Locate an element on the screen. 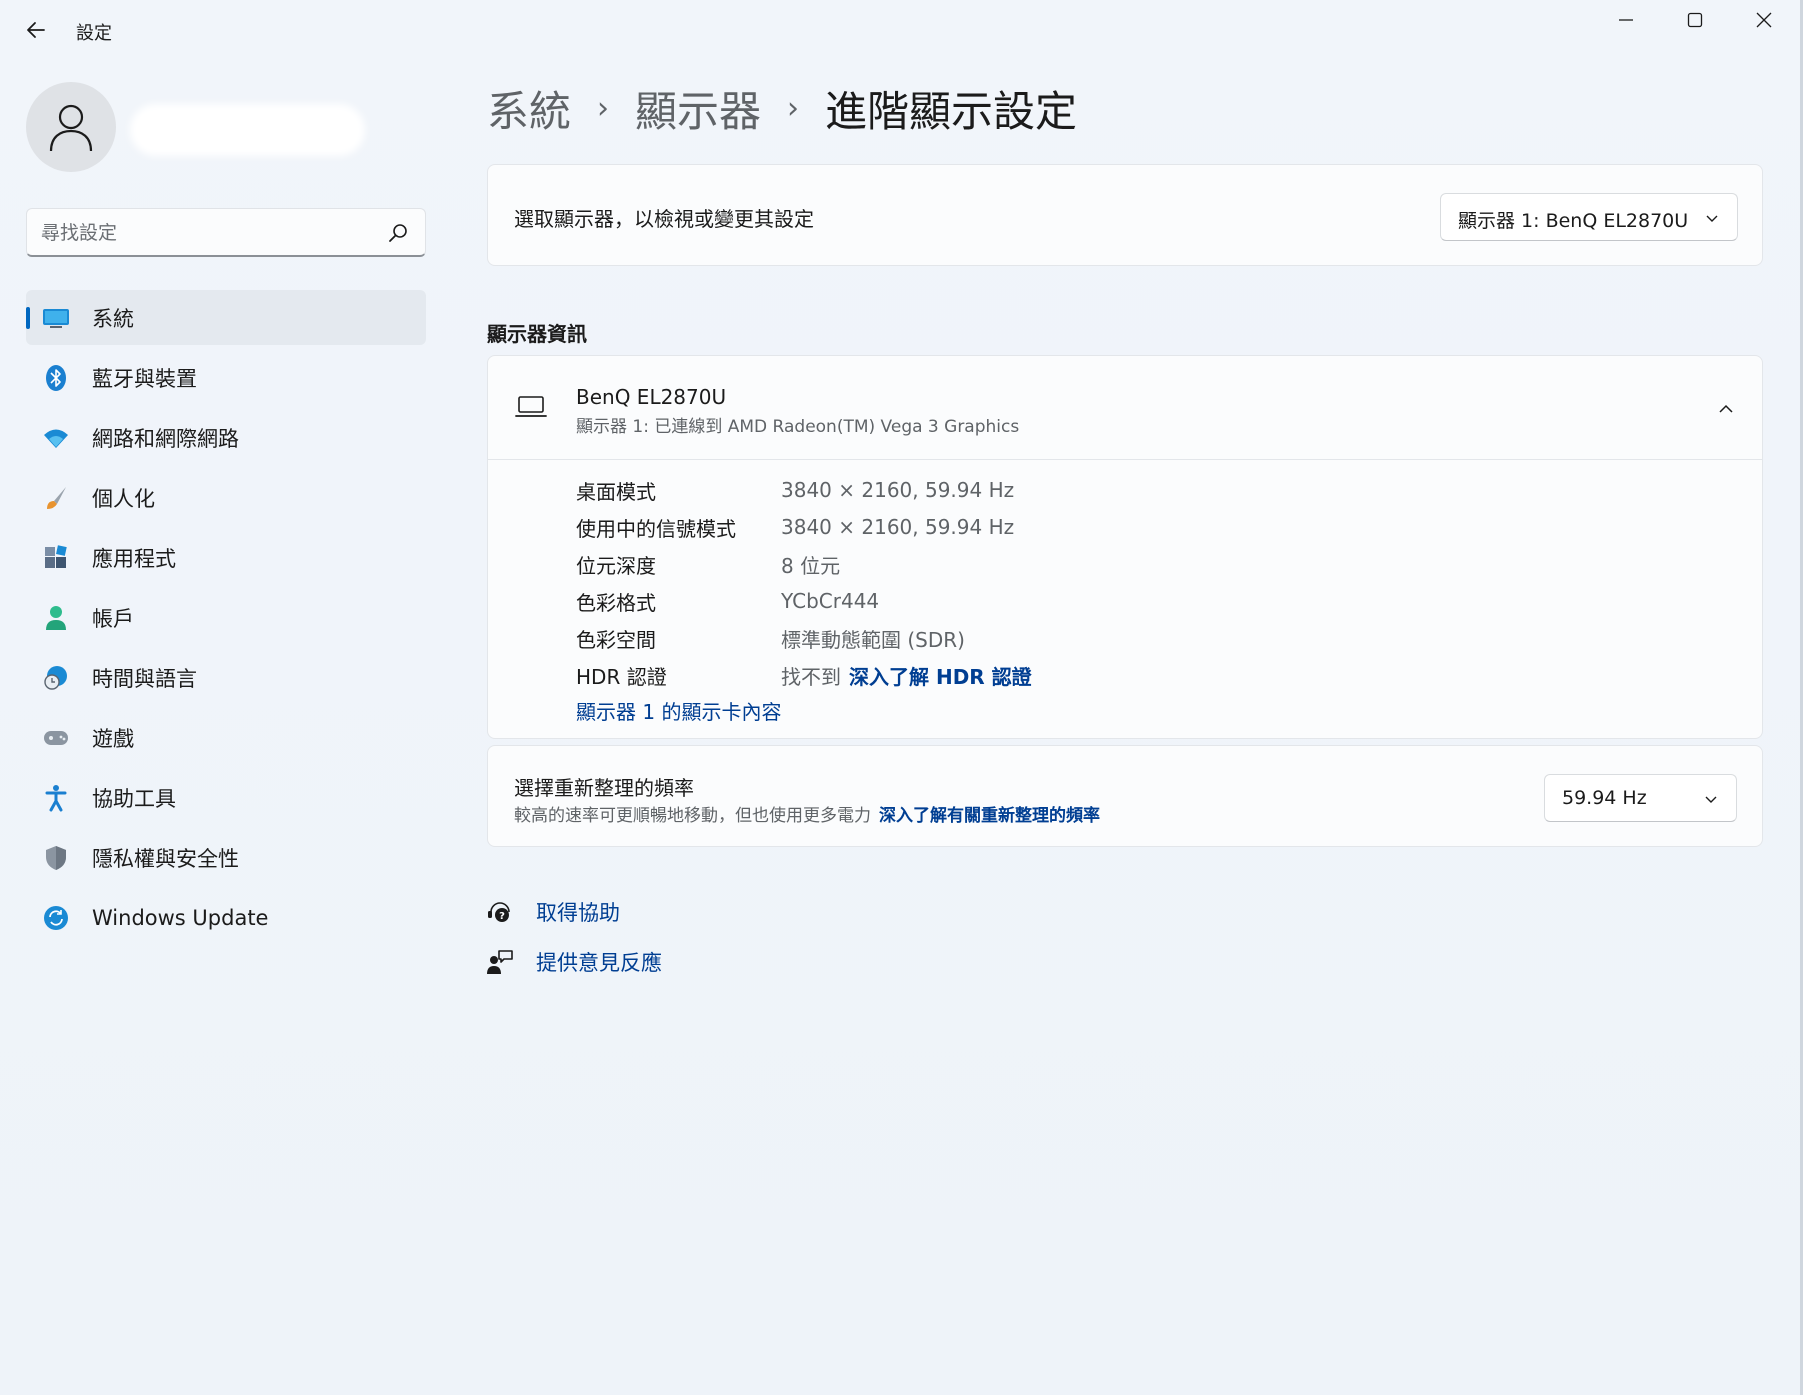 This screenshot has width=1803, height=1395. sidebar-item-apps: 應用程式 is located at coordinates (226, 557).